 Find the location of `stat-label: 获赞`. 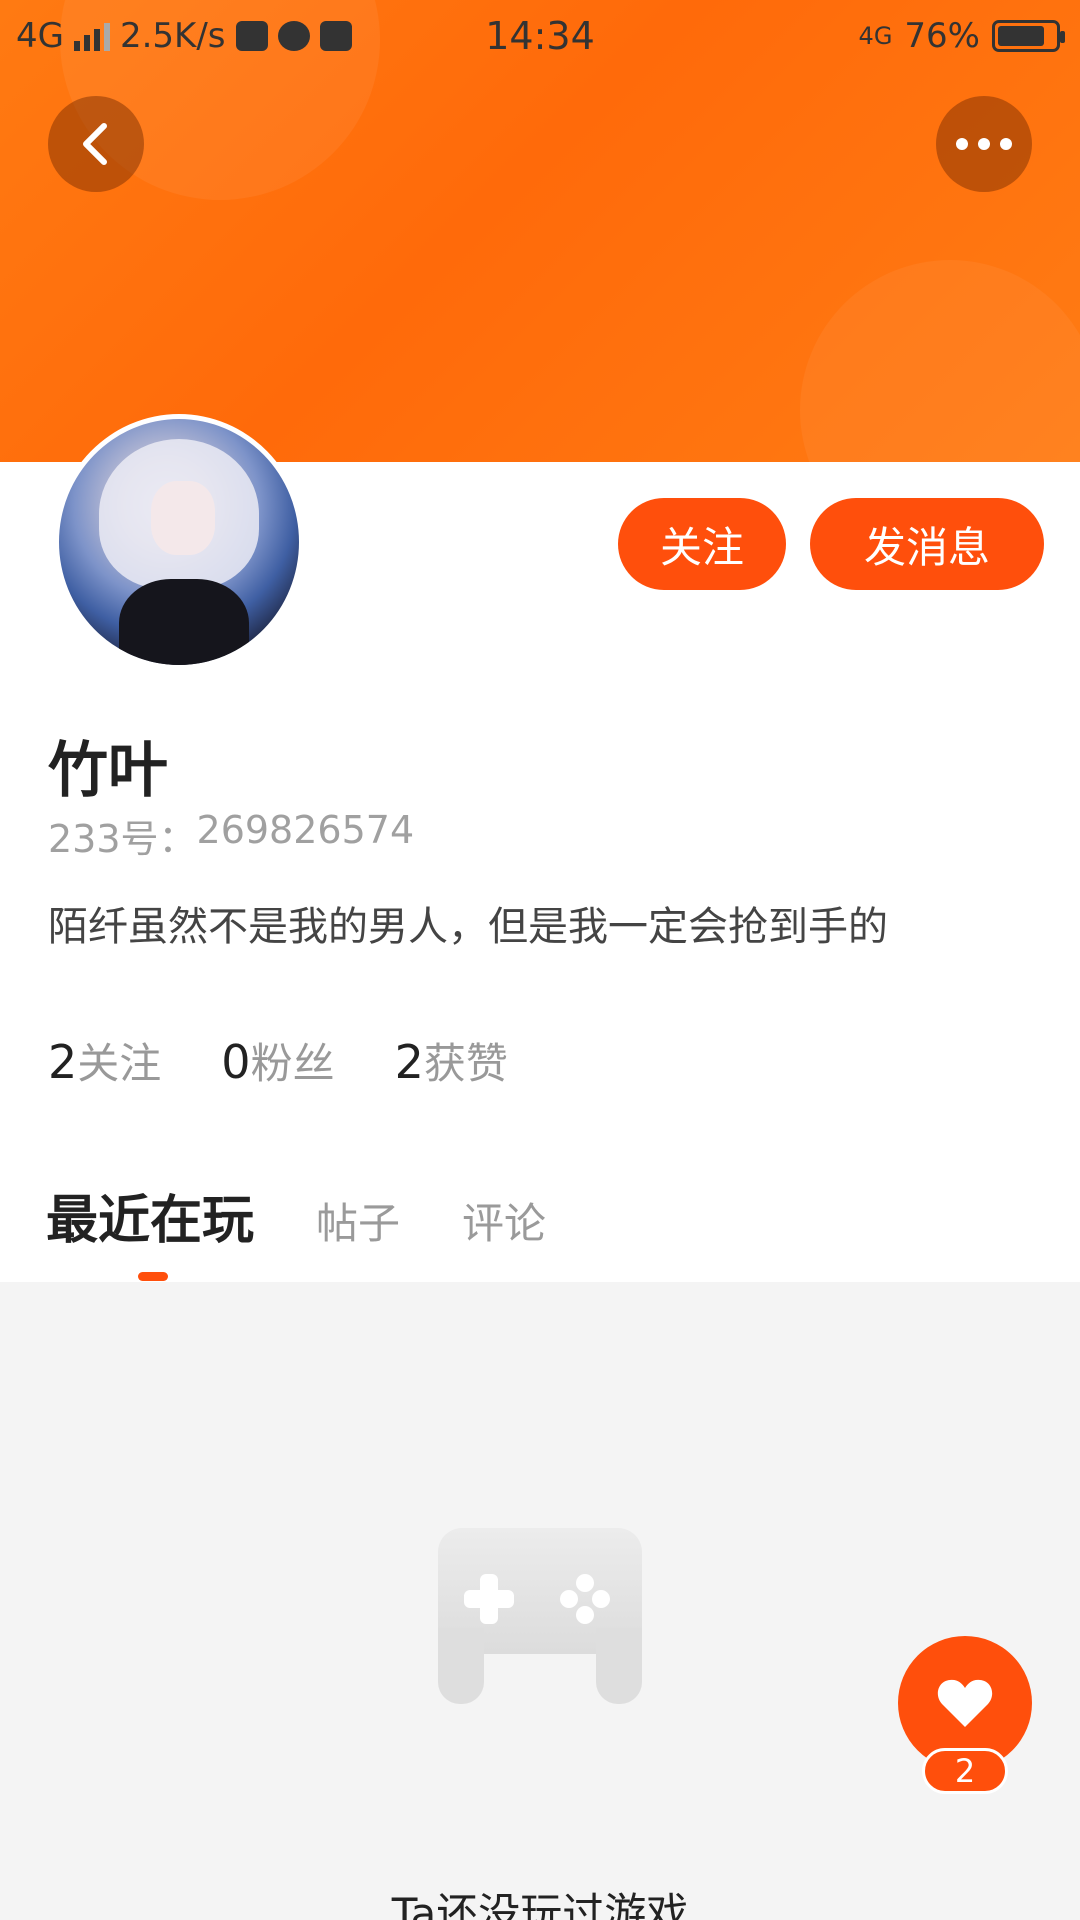

stat-label: 获赞 is located at coordinates (465, 1063).